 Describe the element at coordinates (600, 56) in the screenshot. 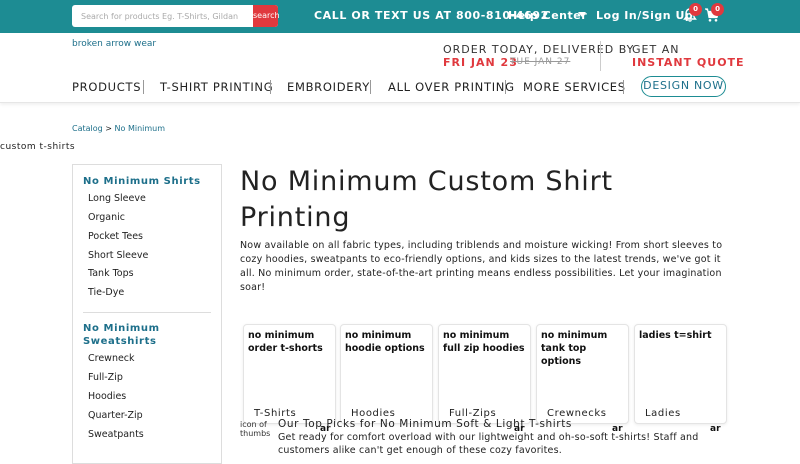

I see `header-divider` at that location.